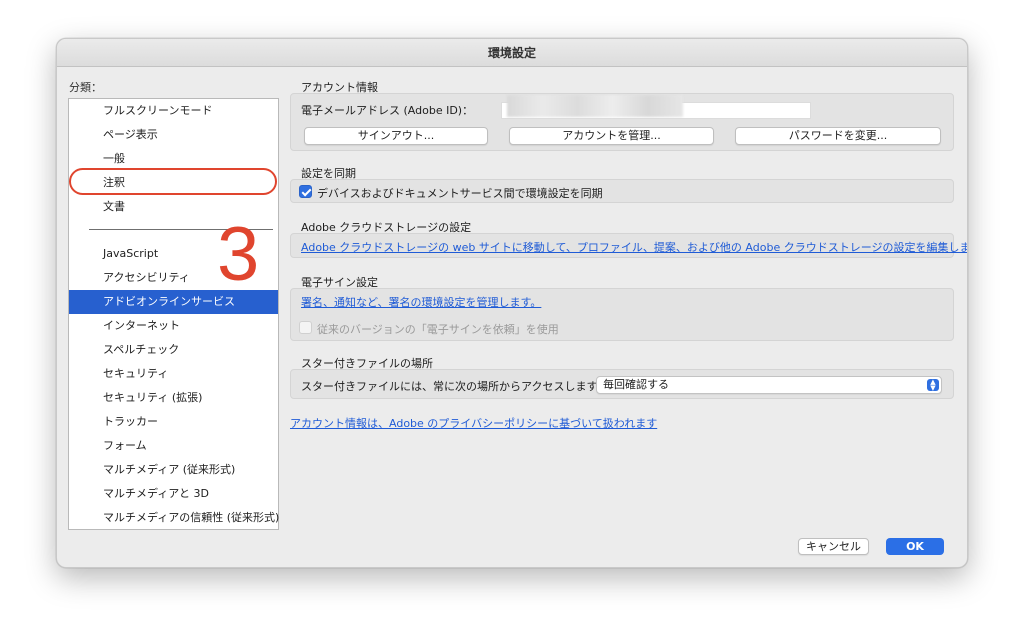 The image size is (1024, 643). Describe the element at coordinates (238, 254) in the screenshot. I see `annotation-step-number: 3` at that location.